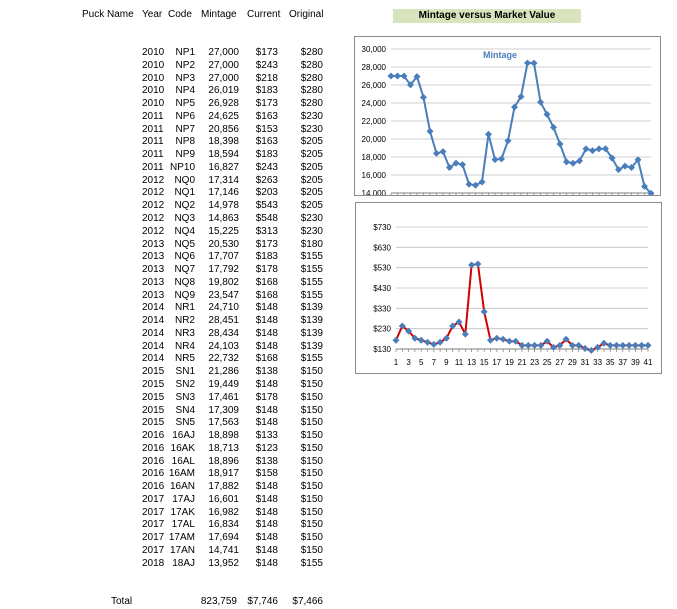 This screenshot has width=677, height=609. I want to click on cell-code: 17AK, so click(182, 512).